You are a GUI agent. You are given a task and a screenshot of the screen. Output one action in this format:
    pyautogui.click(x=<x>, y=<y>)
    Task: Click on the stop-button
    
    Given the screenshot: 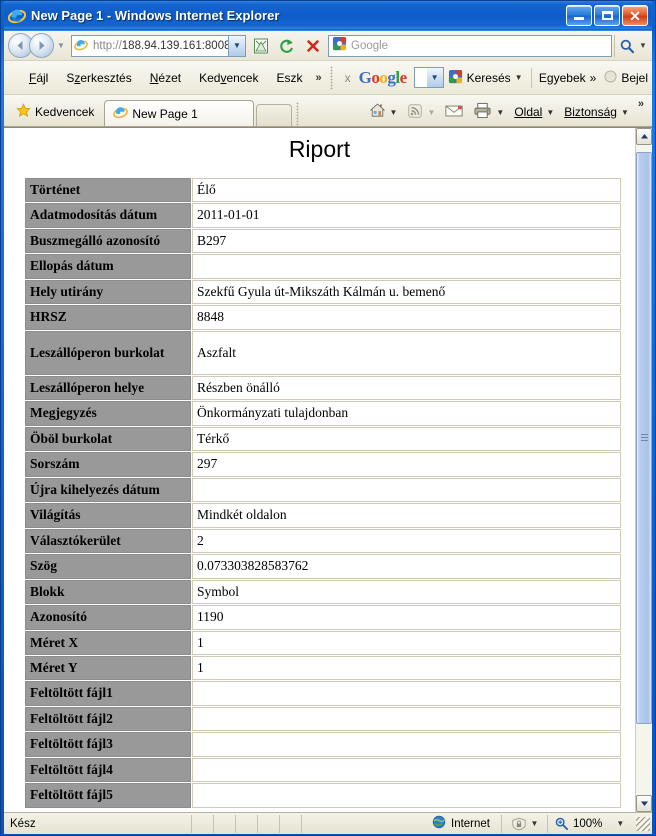 What is the action you would take?
    pyautogui.click(x=312, y=46)
    